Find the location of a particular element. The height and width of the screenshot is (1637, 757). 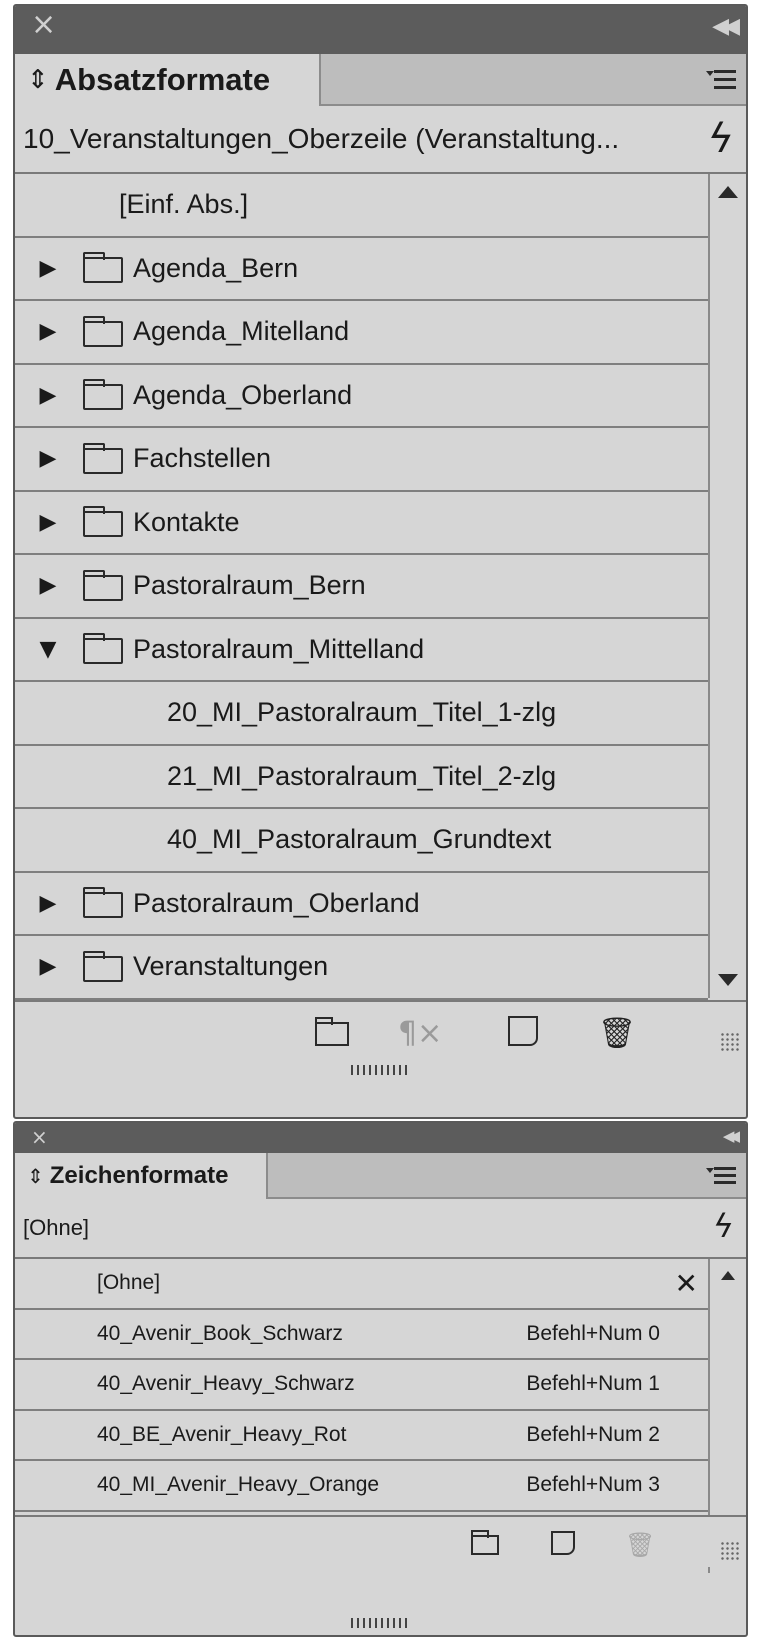

shortcut-label: Befehl+Num 2 is located at coordinates (593, 1434).